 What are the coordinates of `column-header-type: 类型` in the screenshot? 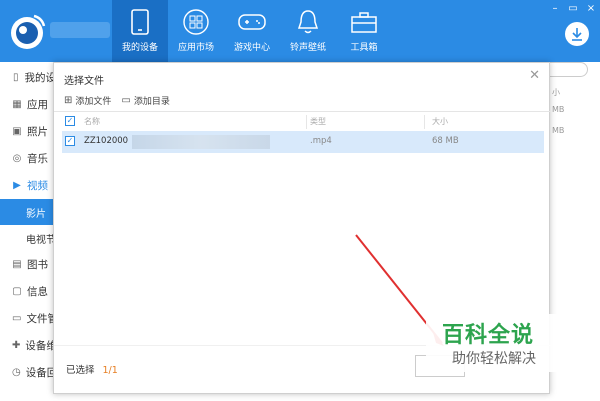 It's located at (318, 121).